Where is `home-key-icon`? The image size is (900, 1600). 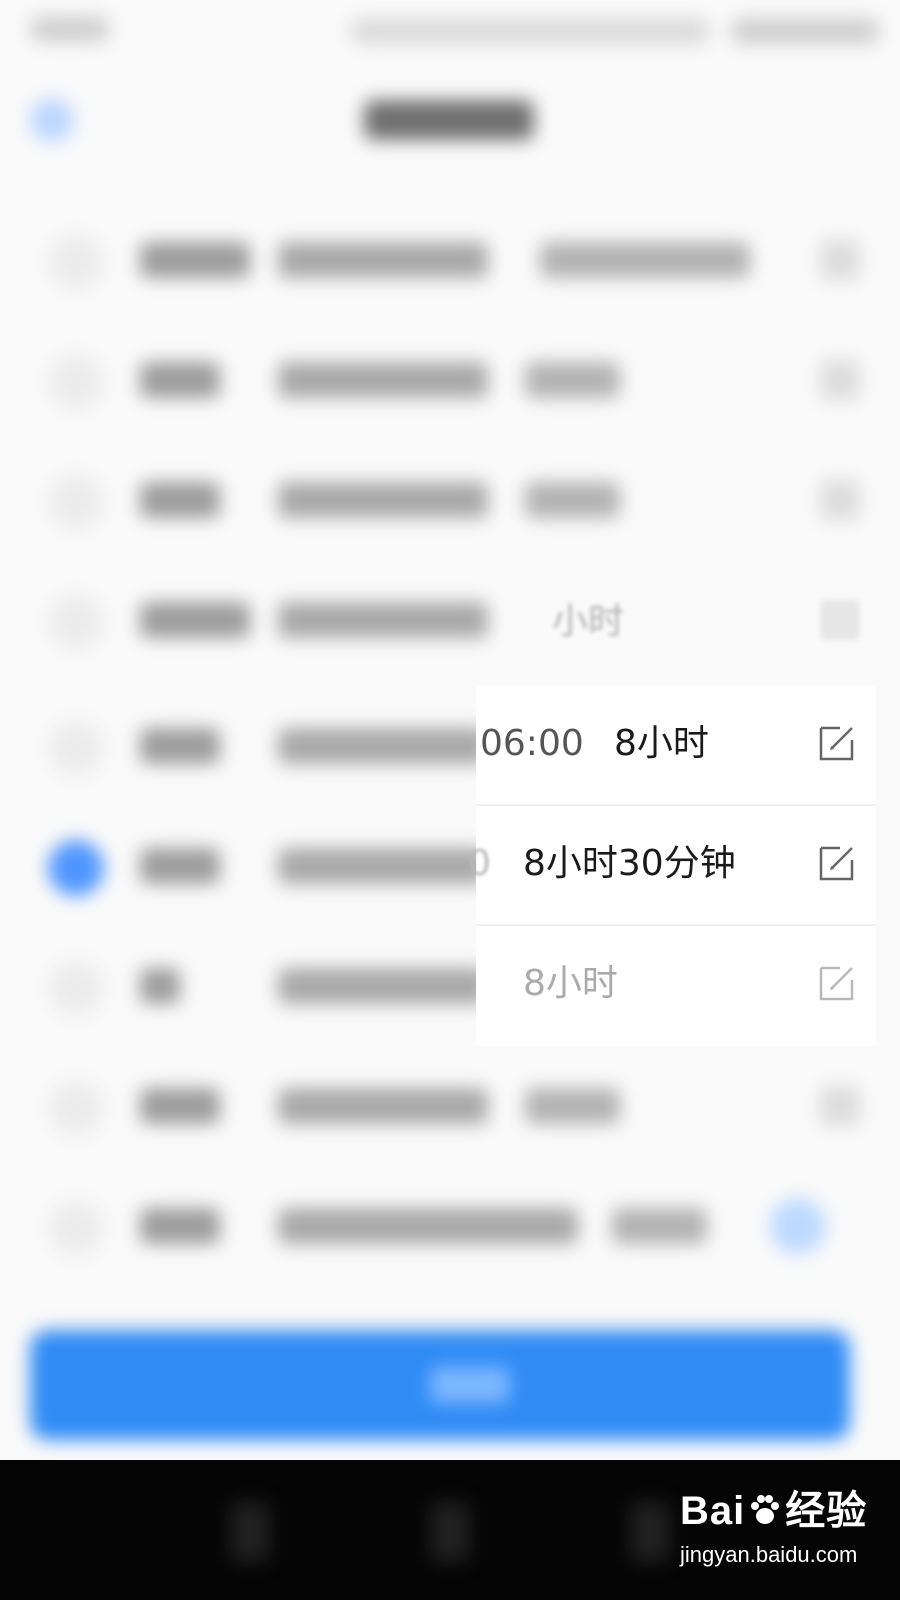
home-key-icon is located at coordinates (450, 1532).